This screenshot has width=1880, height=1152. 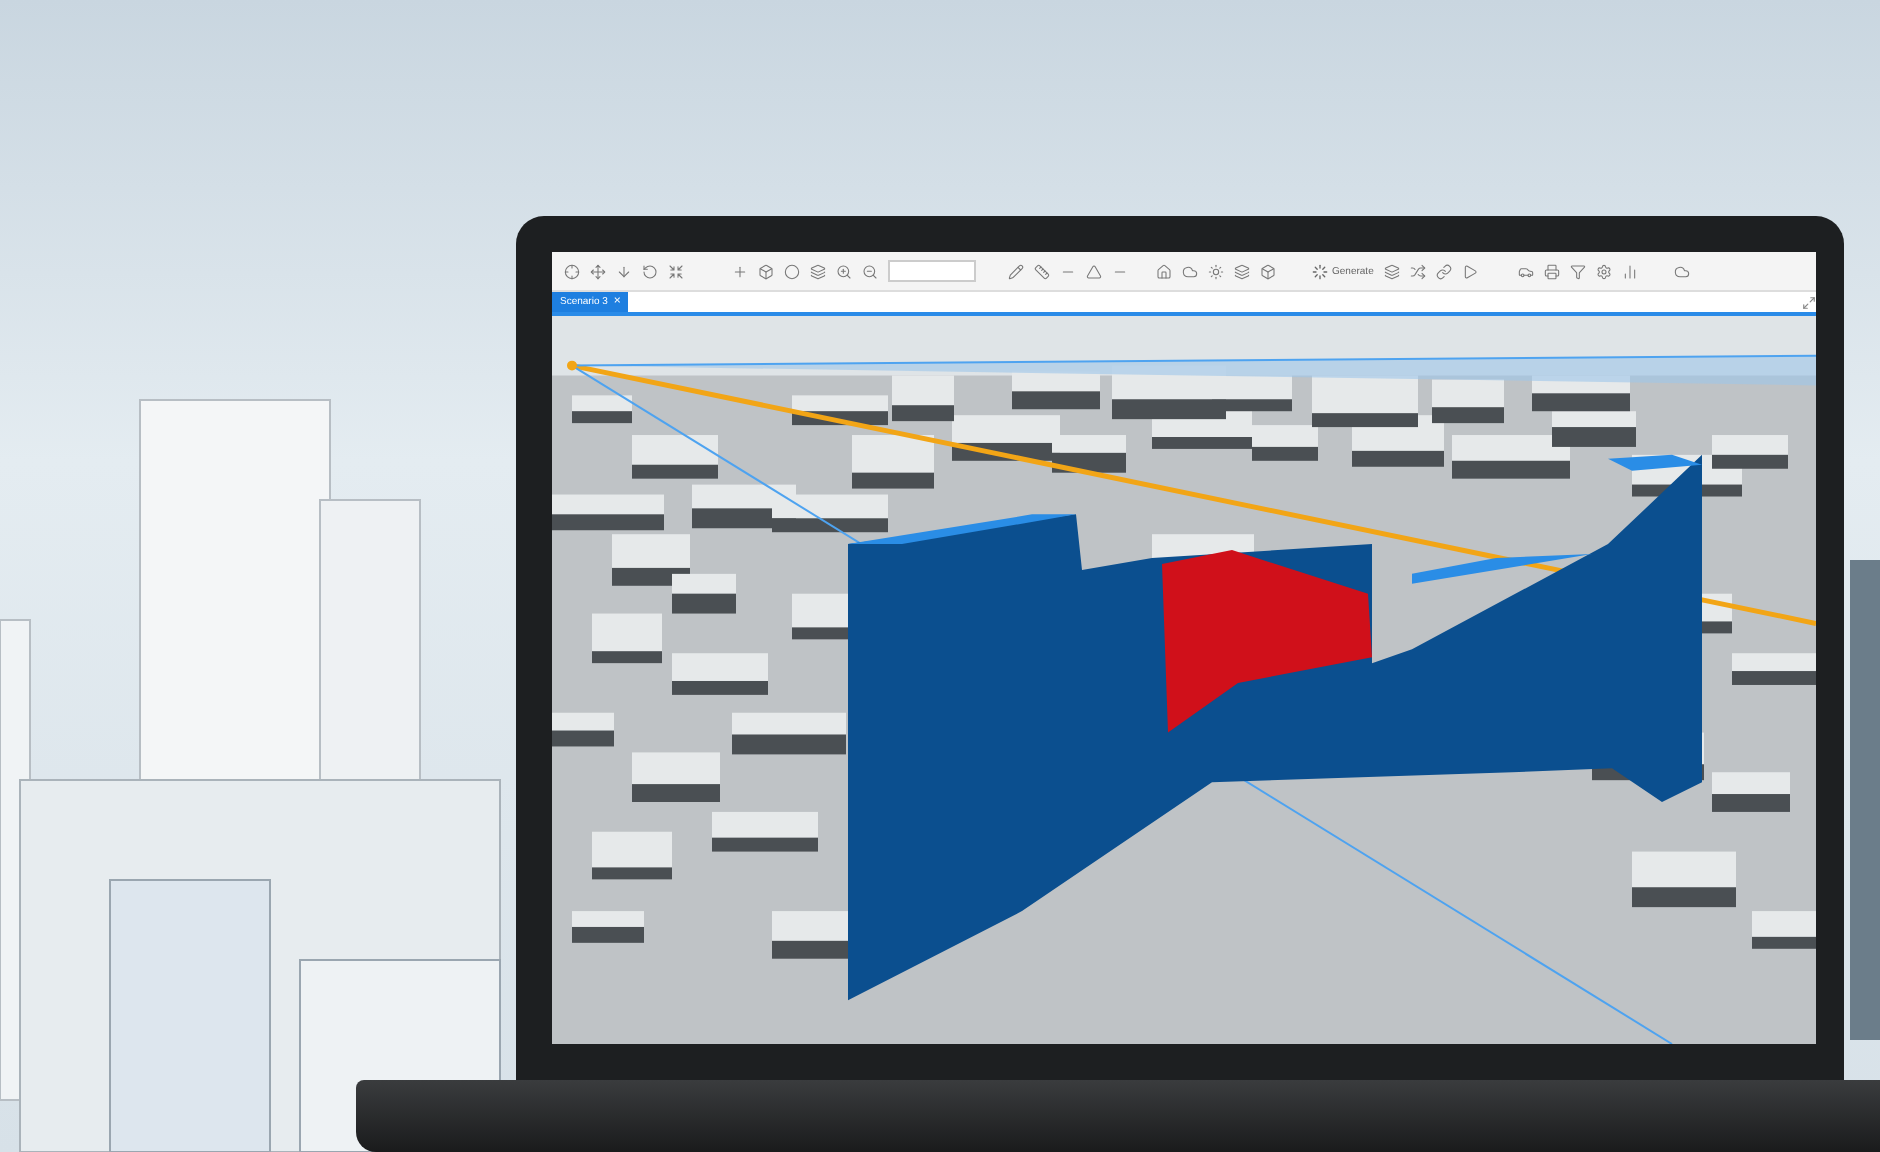 What do you see at coordinates (1164, 271) in the screenshot?
I see `house-icon` at bounding box center [1164, 271].